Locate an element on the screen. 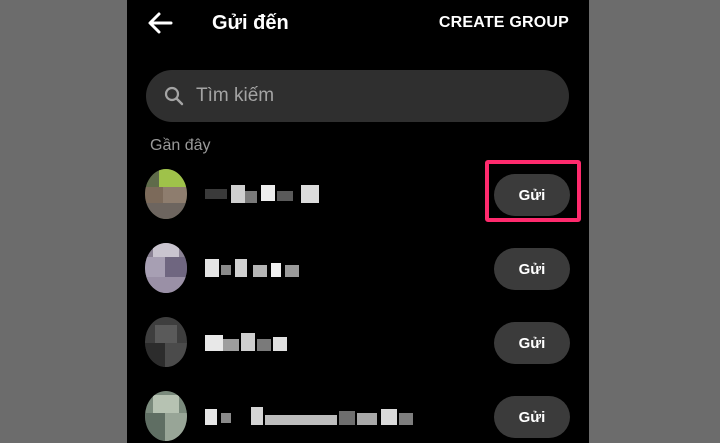  arrow-left-icon is located at coordinates (160, 23).